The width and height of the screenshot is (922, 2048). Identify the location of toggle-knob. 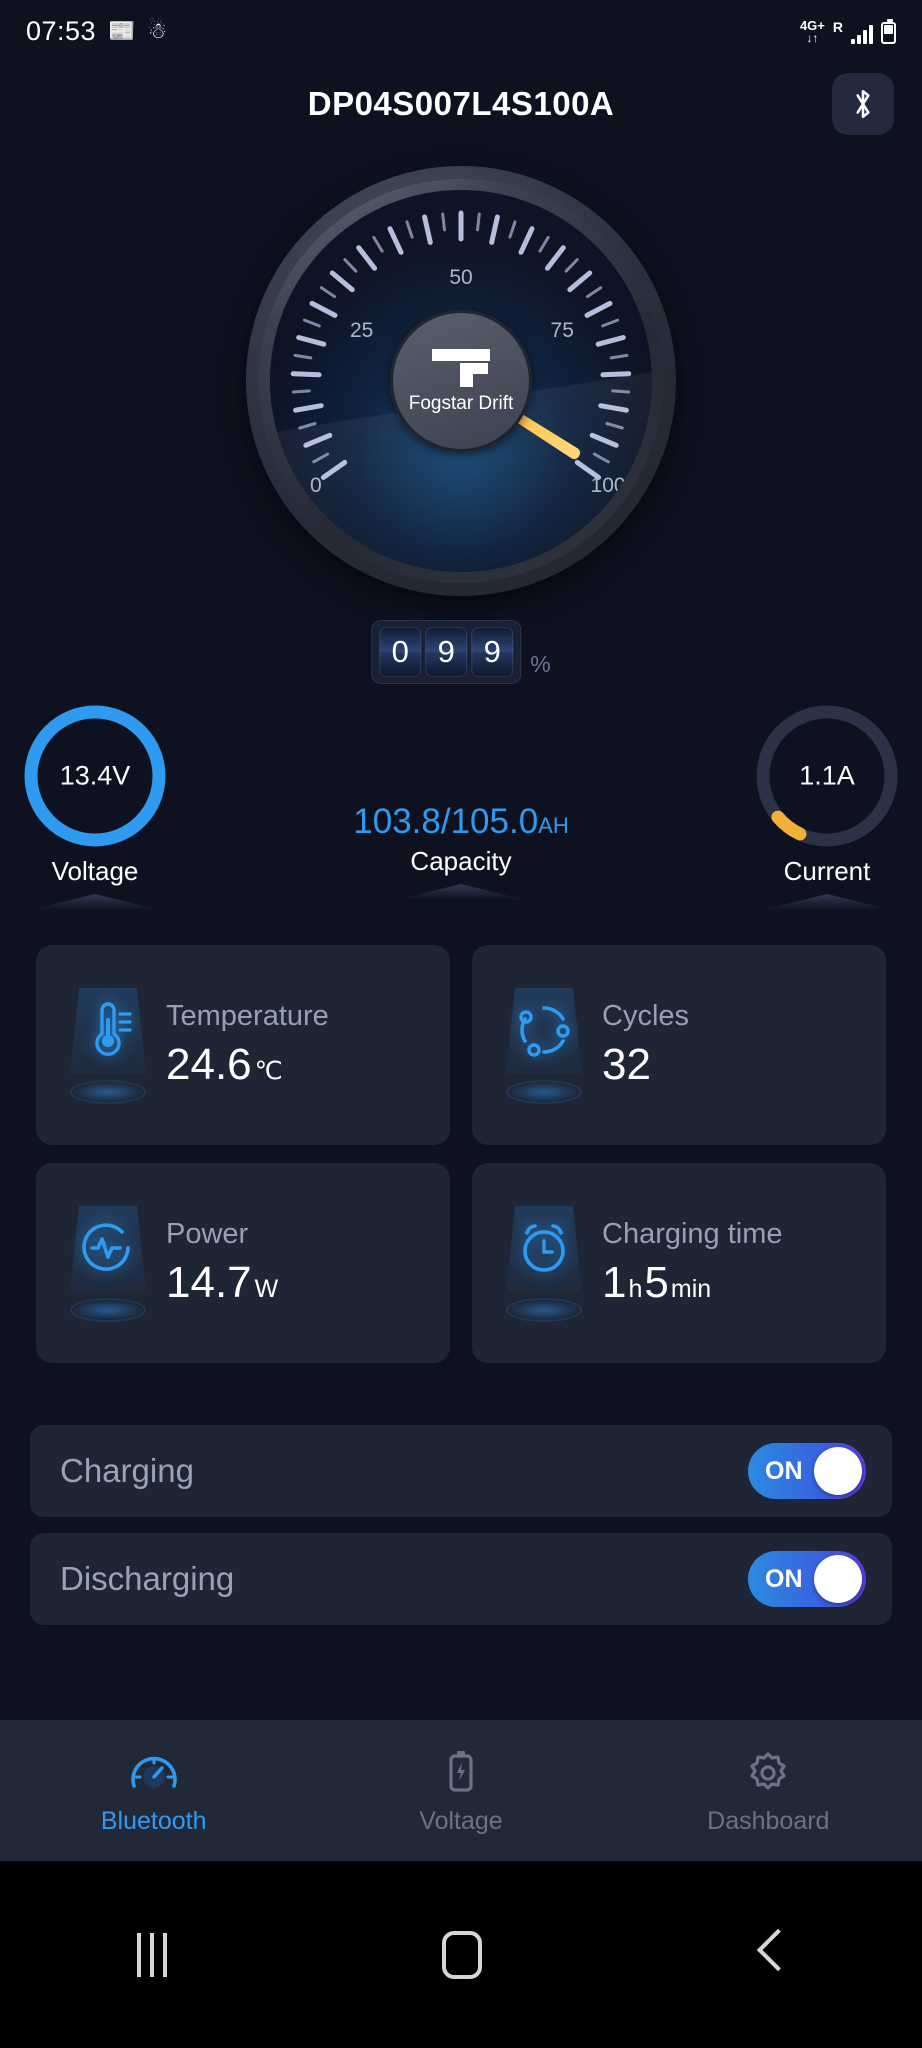
(838, 1471).